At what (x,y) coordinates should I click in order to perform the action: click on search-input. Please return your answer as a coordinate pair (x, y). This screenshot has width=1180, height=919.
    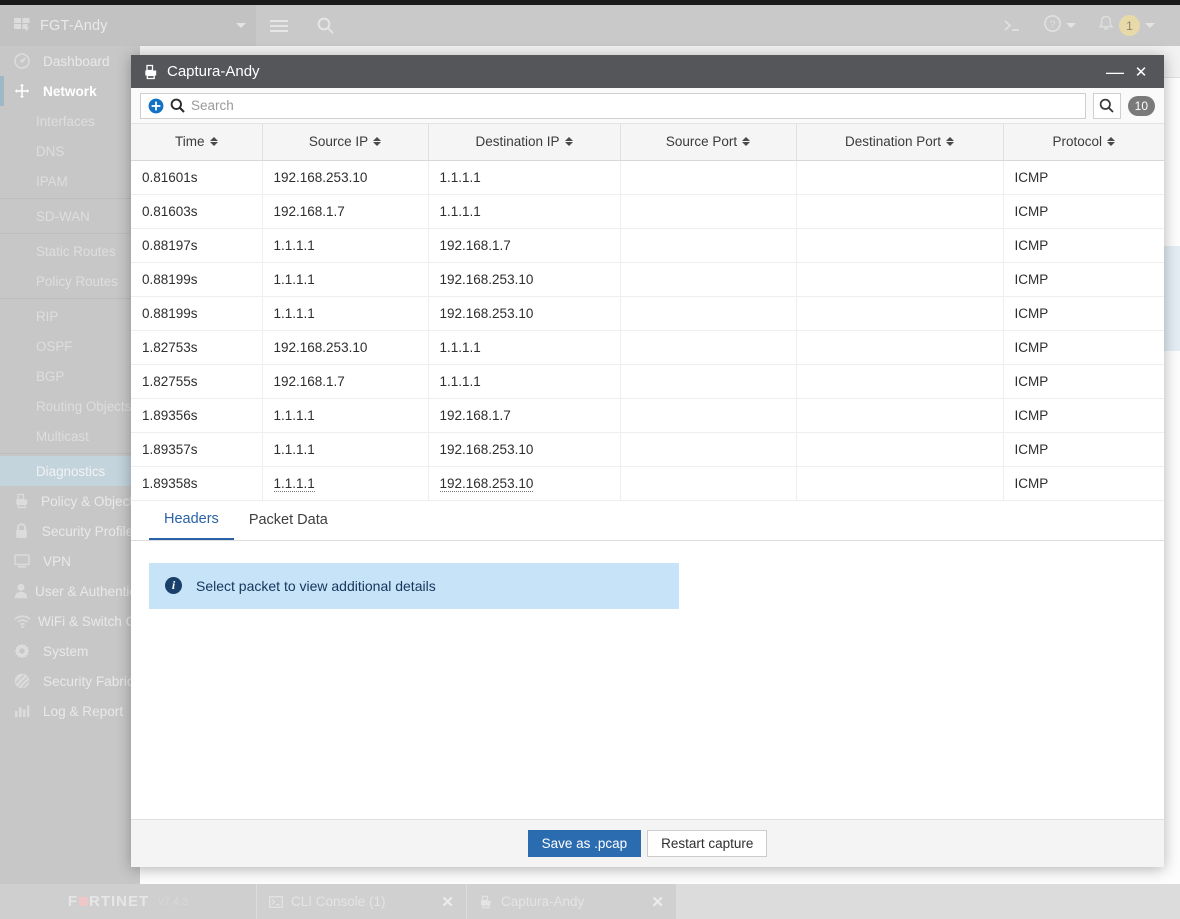
    Looking at the image, I should click on (634, 105).